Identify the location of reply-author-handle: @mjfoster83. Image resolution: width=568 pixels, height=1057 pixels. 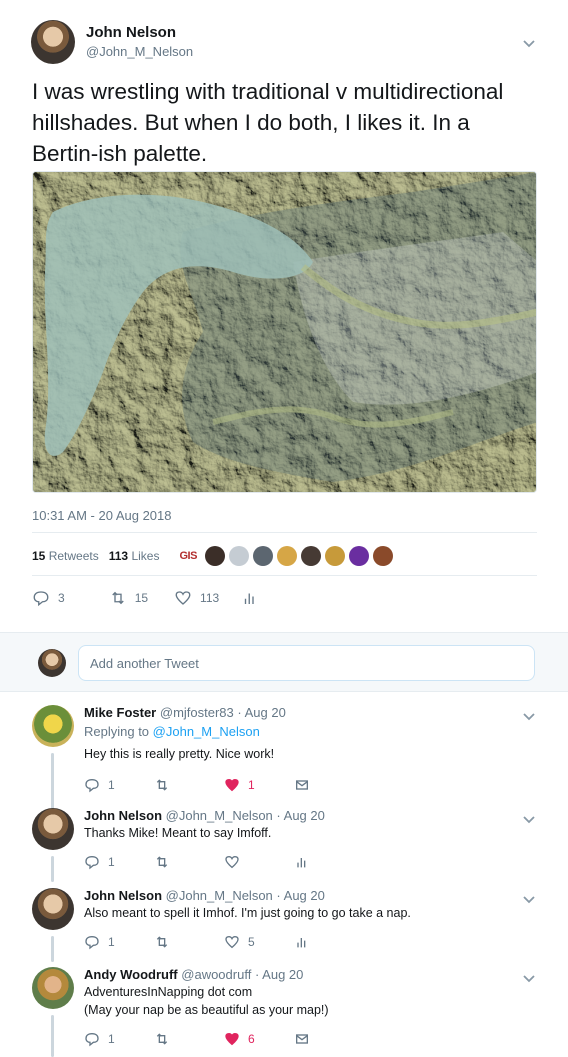
(197, 712).